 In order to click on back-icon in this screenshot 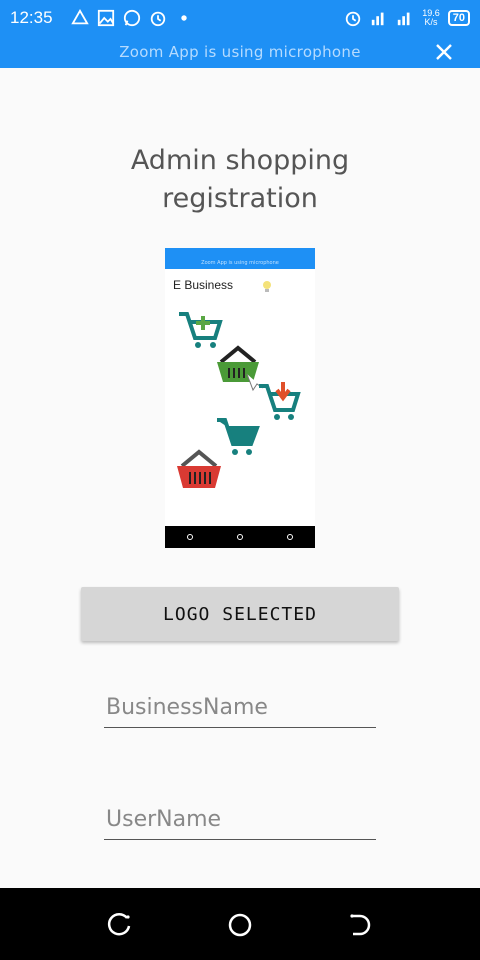, I will do `click(360, 925)`.